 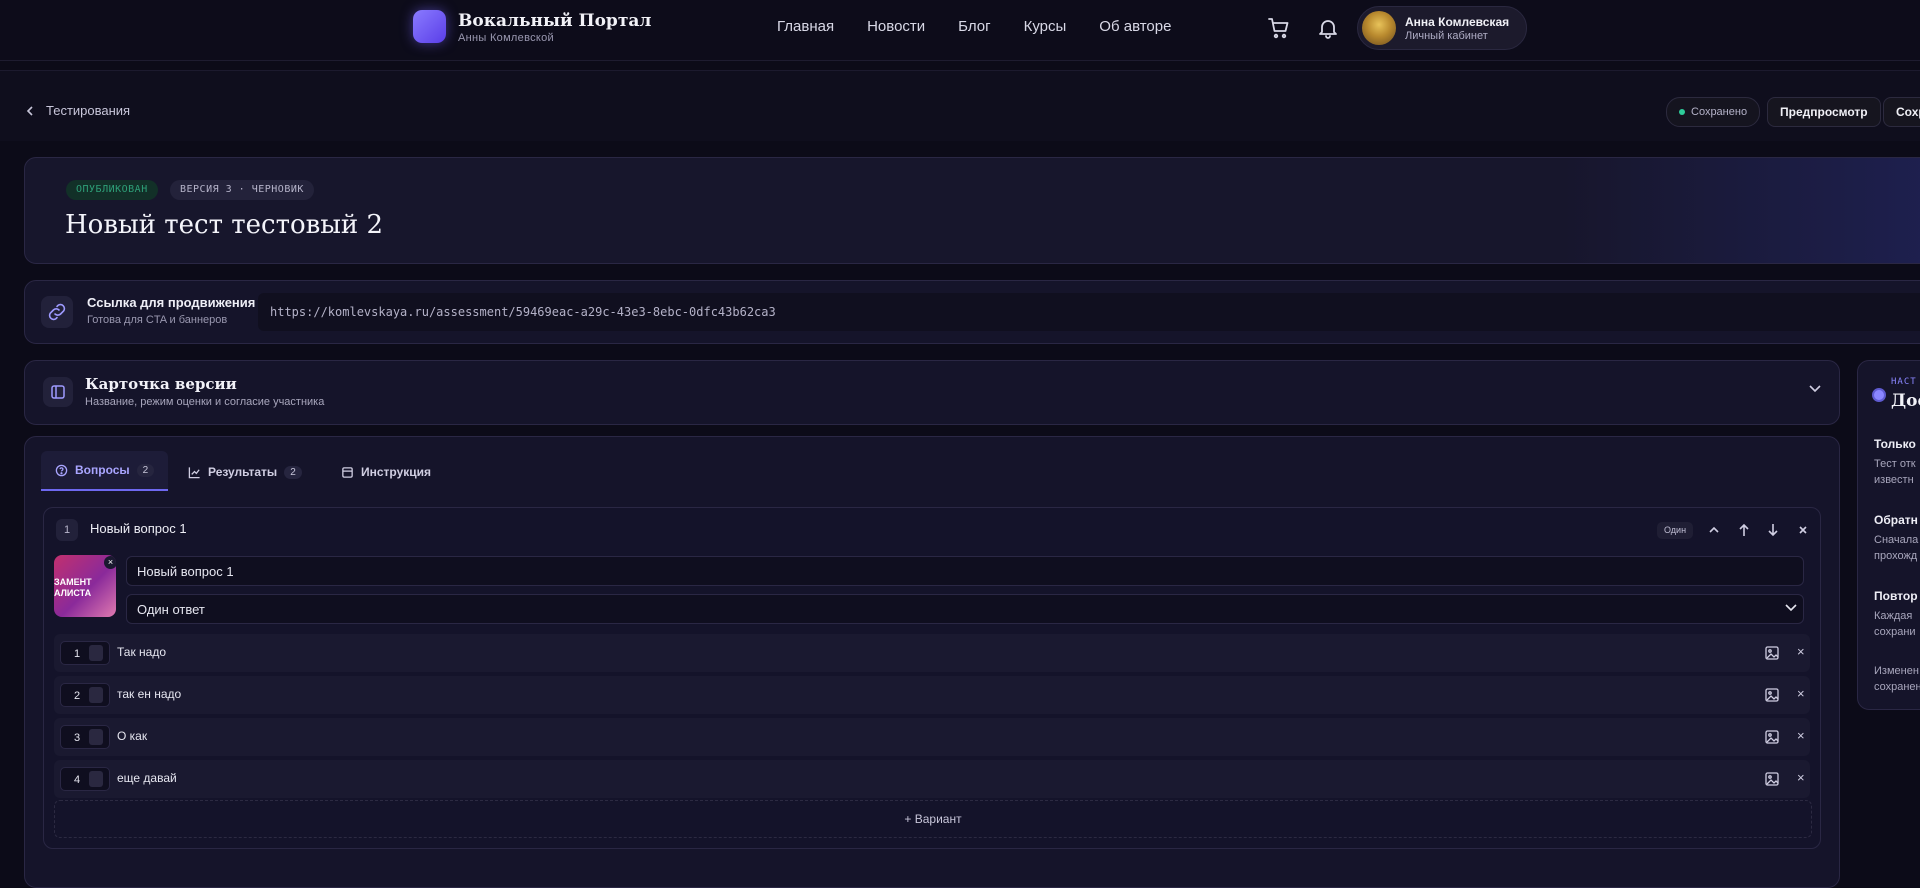 I want to click on user-name: Анна Комлевская, so click(x=1457, y=22).